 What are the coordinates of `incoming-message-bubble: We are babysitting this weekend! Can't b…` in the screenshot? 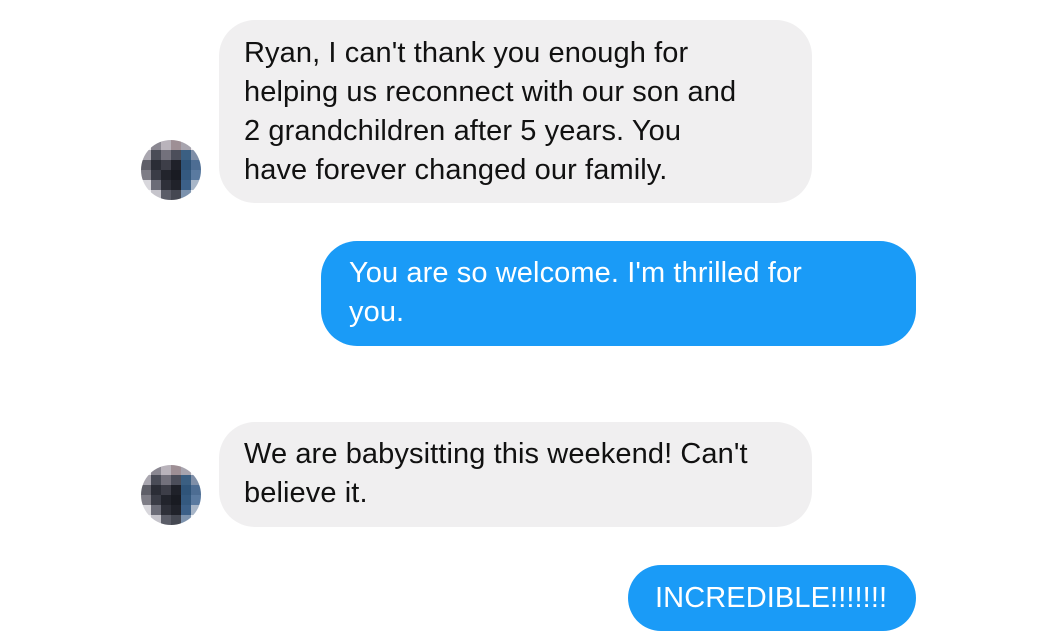 It's located at (515, 474).